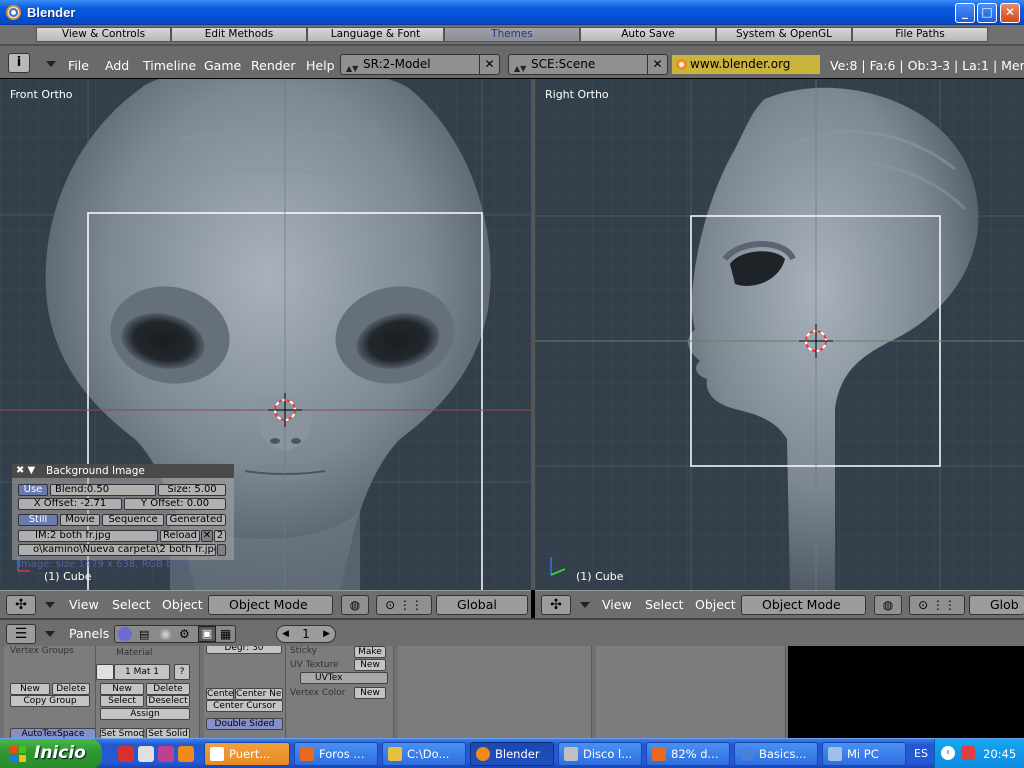  I want to click on menu-file: File, so click(78, 65).